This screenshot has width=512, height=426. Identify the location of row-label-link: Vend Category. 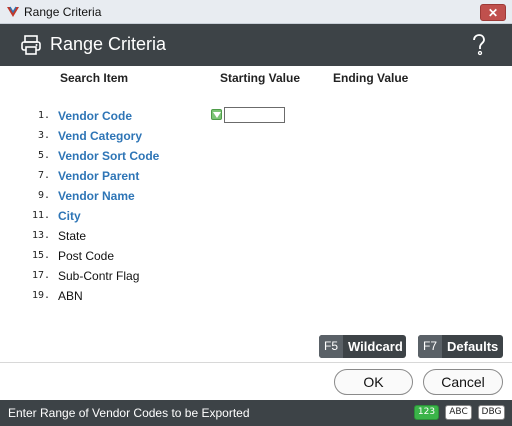
(100, 136).